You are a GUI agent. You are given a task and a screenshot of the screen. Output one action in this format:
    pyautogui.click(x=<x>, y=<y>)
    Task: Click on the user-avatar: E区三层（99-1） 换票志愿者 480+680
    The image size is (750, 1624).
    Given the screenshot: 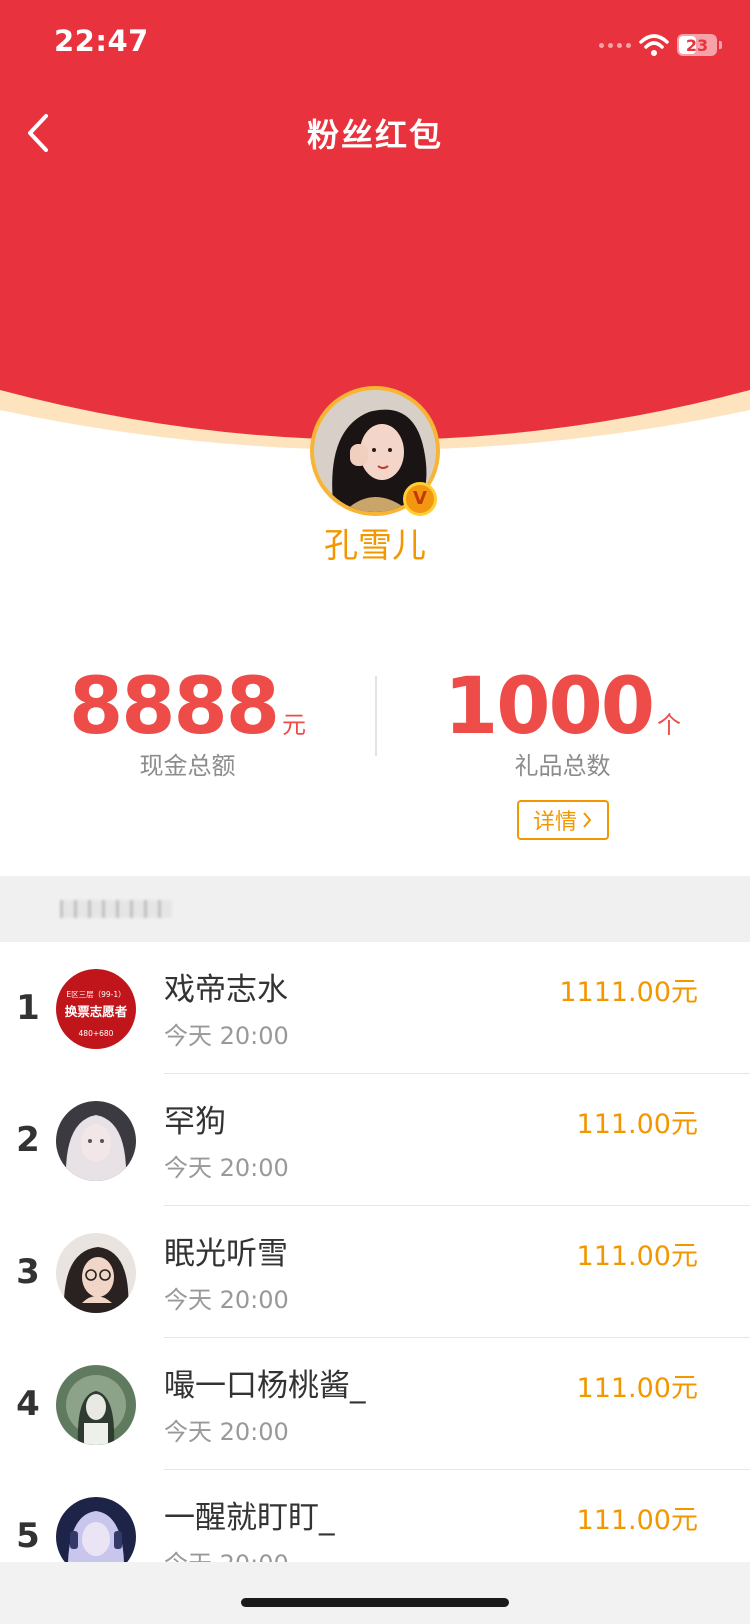 What is the action you would take?
    pyautogui.click(x=96, y=1009)
    